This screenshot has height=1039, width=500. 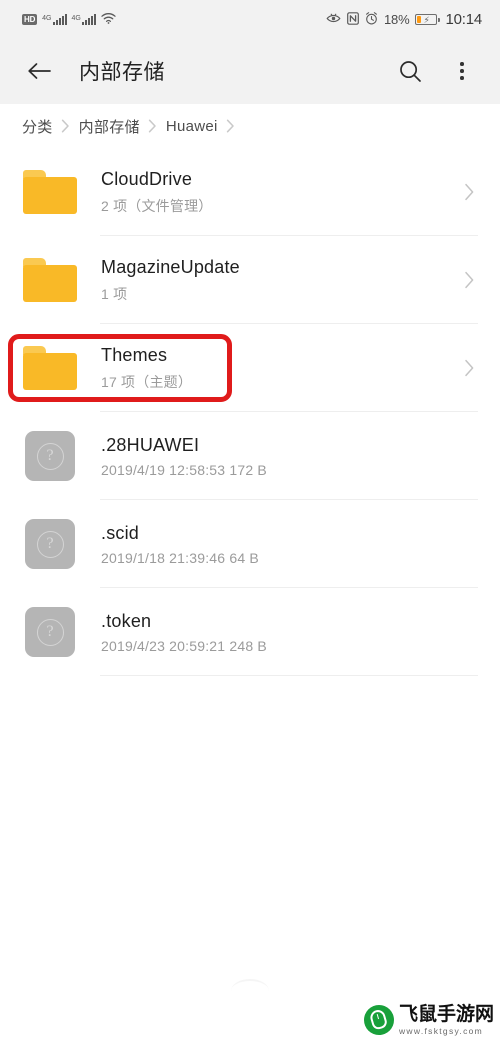 What do you see at coordinates (30, 19) in the screenshot?
I see `hd-badge-icon: HD` at bounding box center [30, 19].